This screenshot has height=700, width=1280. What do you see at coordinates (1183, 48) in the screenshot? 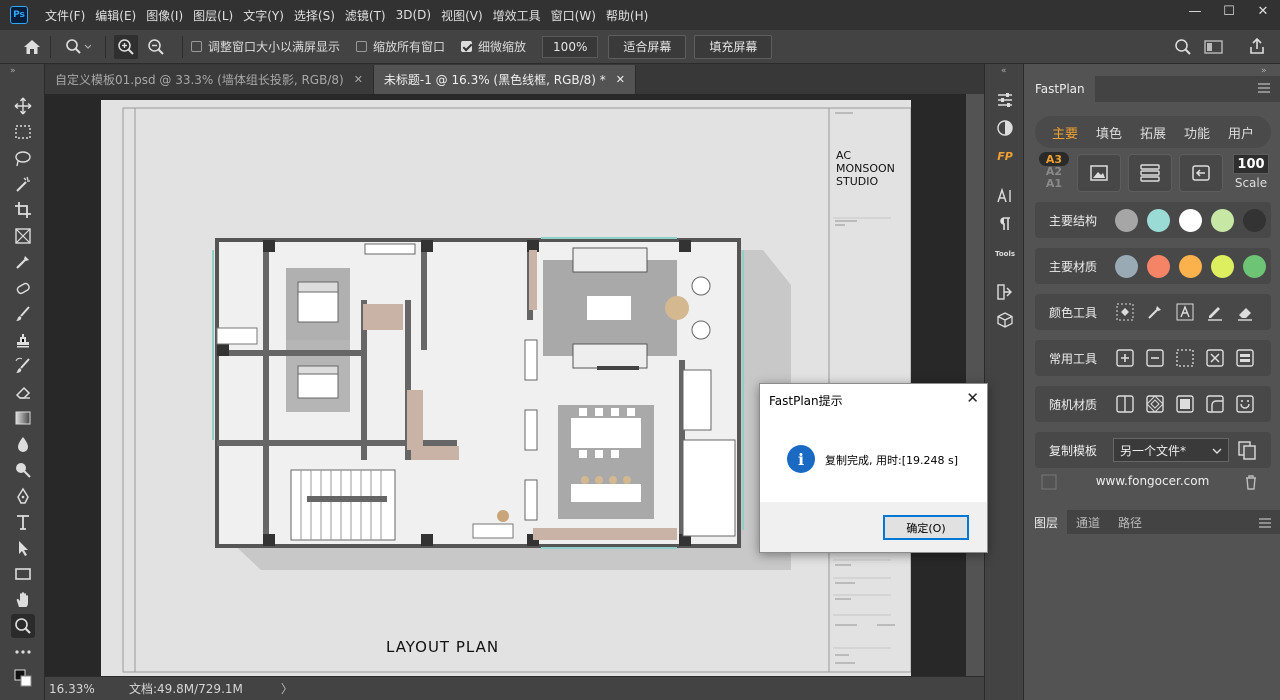
I see `search-icon` at bounding box center [1183, 48].